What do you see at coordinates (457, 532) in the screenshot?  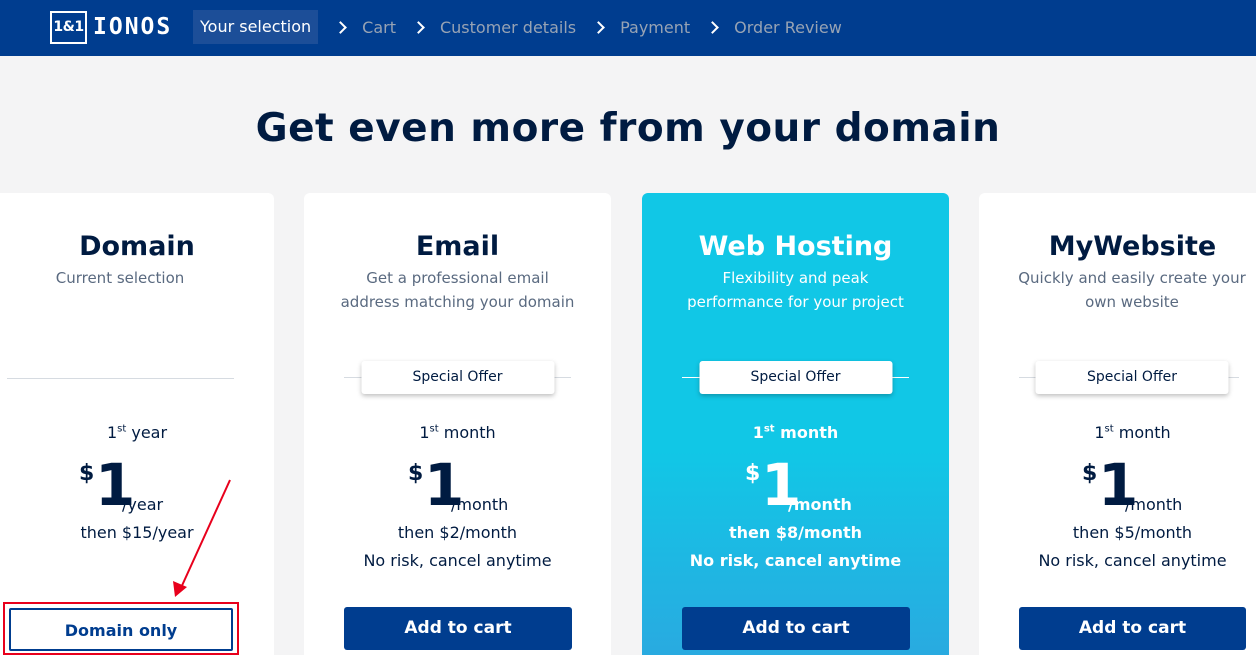 I see `renewal-price: then $2/month` at bounding box center [457, 532].